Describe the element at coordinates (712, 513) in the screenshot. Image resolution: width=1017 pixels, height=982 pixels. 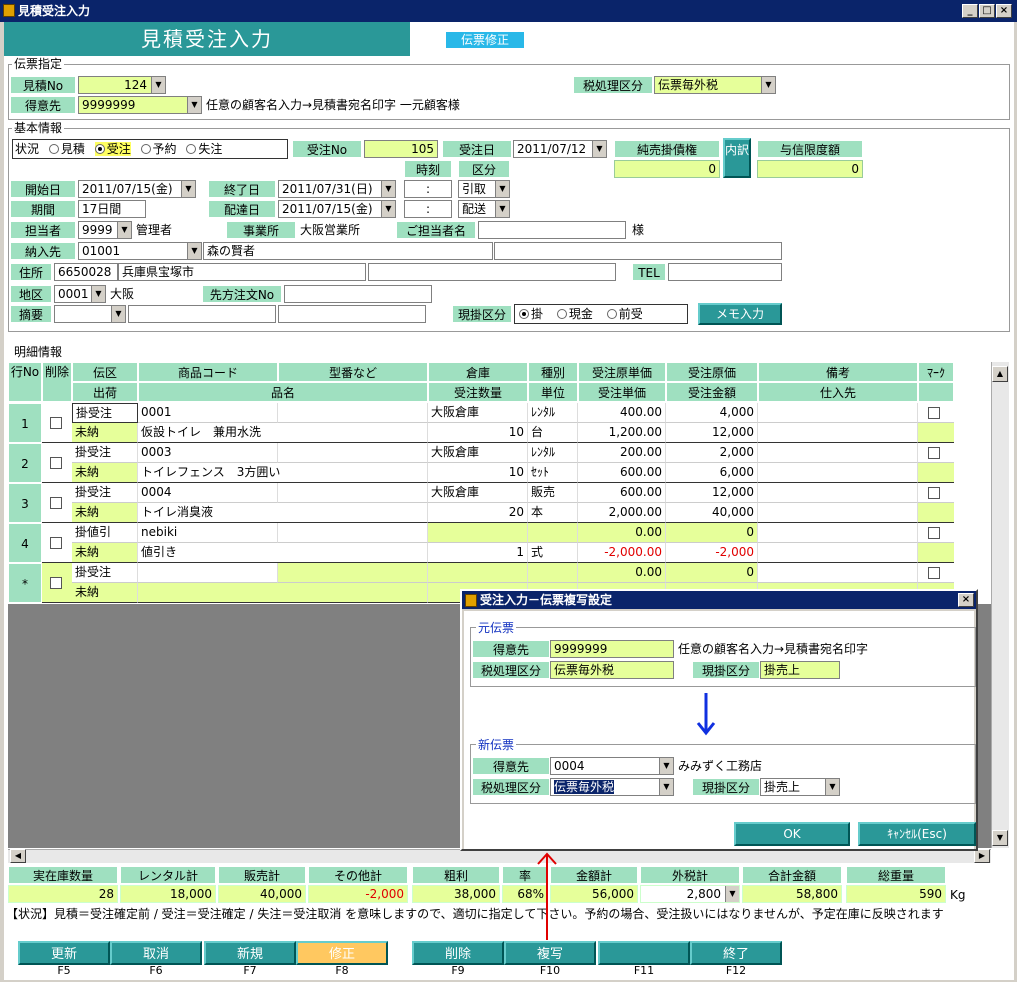
I see `cell-kingaku: 40,000` at that location.